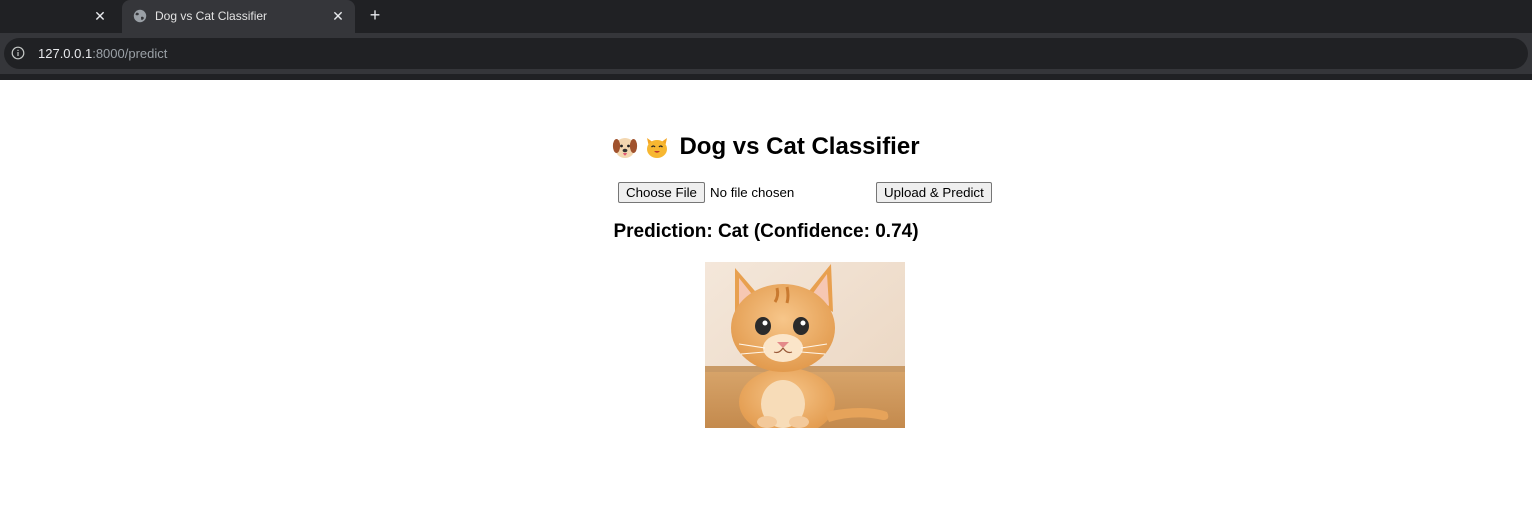 The height and width of the screenshot is (515, 1532). Describe the element at coordinates (766, 16) in the screenshot. I see `tab-strip: ✕ Dog vs Cat Classifier ✕ +` at that location.